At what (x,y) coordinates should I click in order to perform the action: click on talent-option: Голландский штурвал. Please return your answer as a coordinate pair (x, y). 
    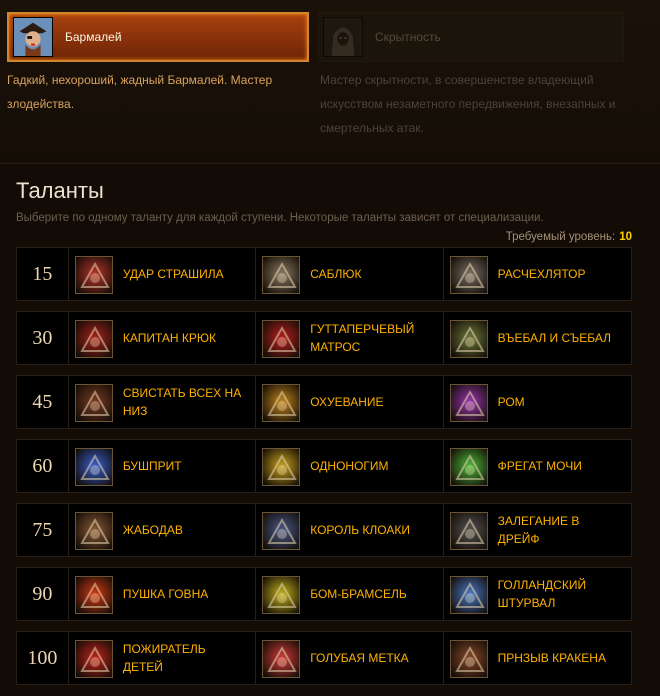
    Looking at the image, I should click on (537, 594).